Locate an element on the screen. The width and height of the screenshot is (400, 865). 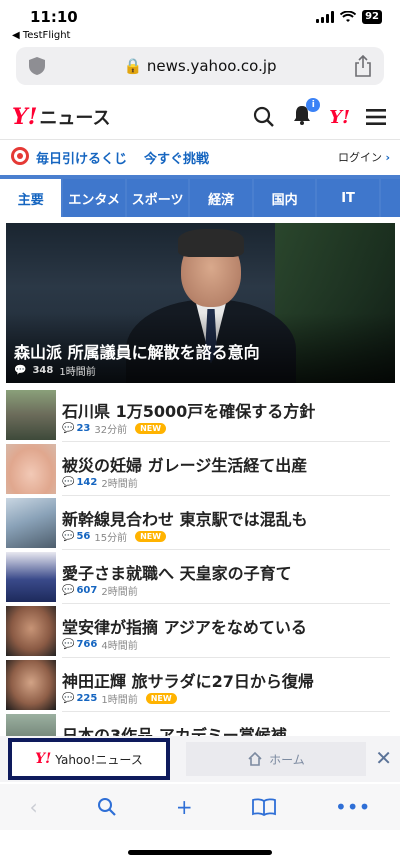
news-item: 被災の妊婦 ガレージ生活経て出産 💬 142 2時間前 is located at coordinates (200, 469).